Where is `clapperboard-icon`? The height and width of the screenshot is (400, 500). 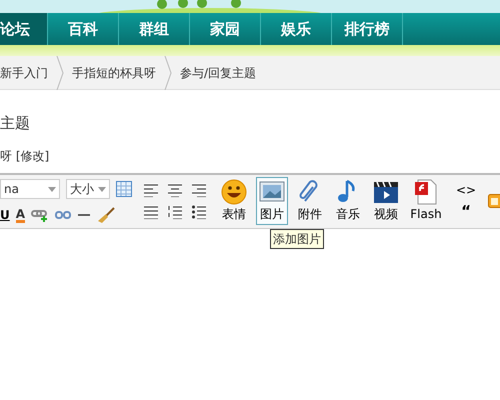
clapperboard-icon is located at coordinates (386, 192).